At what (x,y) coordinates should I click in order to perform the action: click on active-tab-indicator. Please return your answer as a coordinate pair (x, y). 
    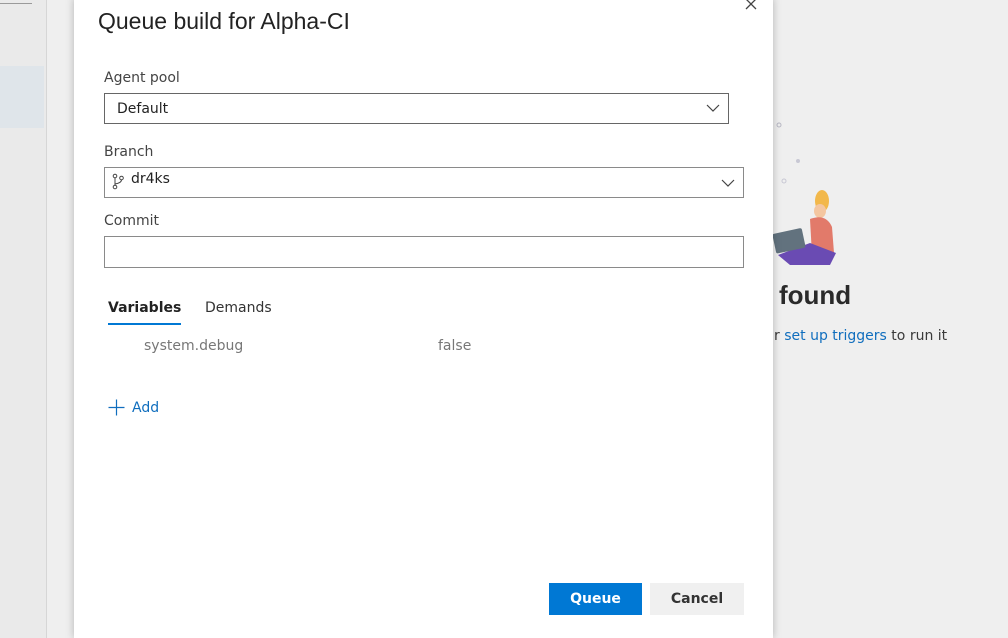
    Looking at the image, I should click on (144, 324).